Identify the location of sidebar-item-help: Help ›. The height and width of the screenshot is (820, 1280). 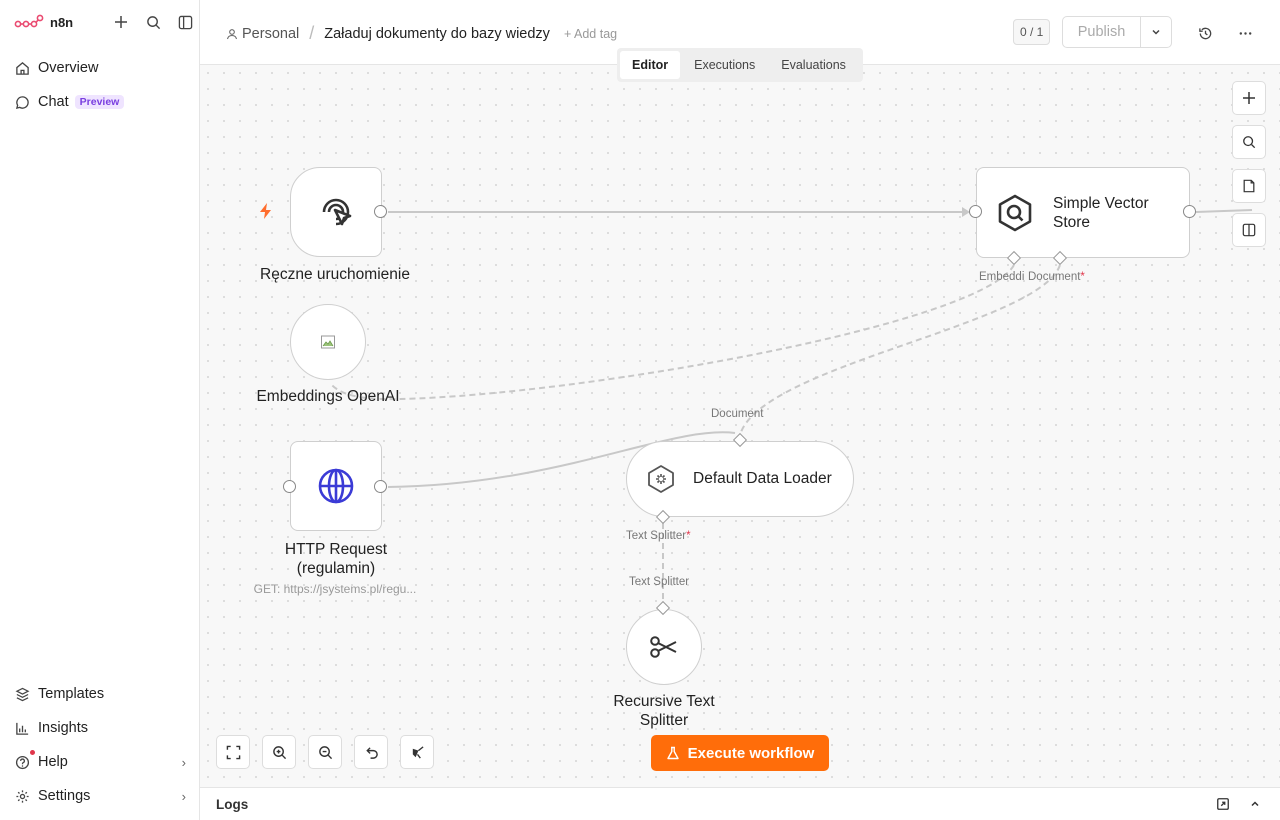
(100, 762).